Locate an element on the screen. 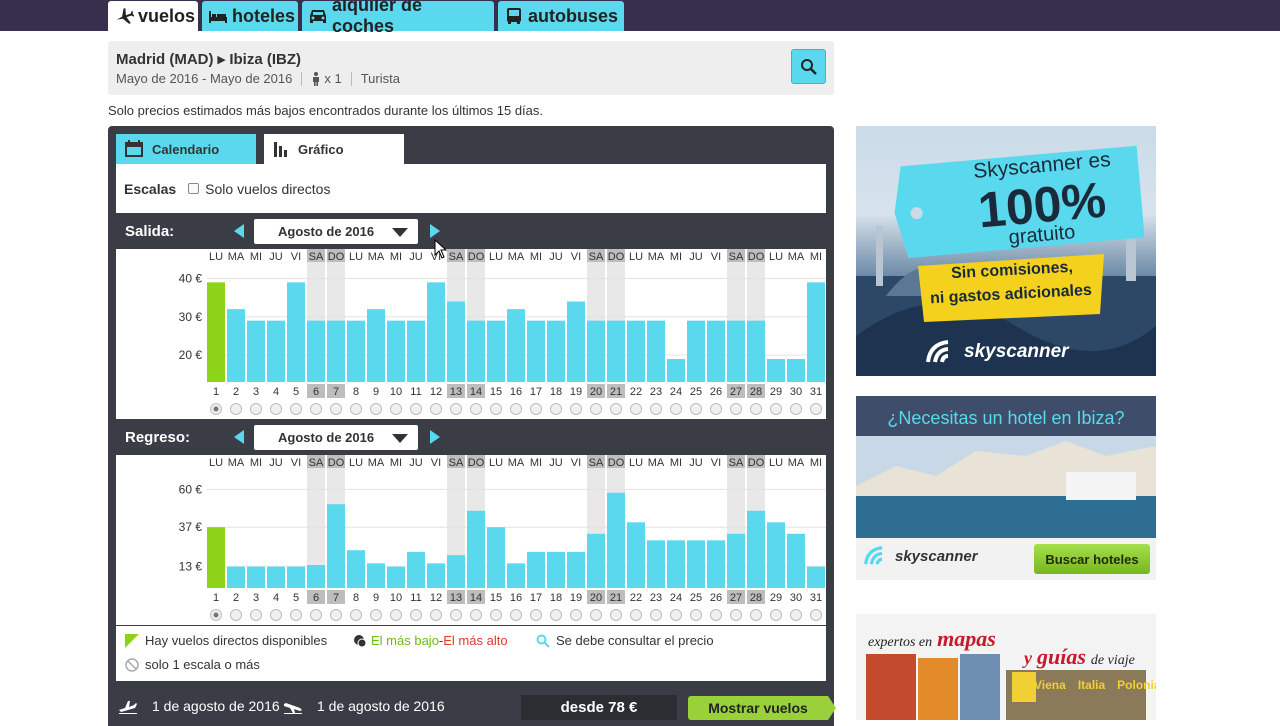  tab-autobuses: autobuses is located at coordinates (561, 16).